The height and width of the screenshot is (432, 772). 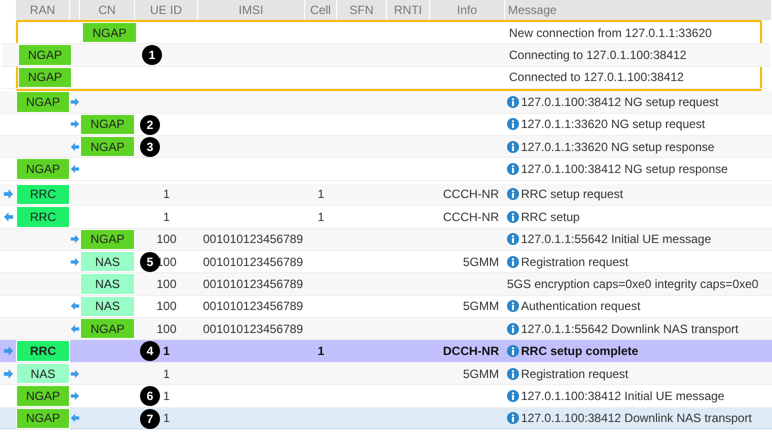 What do you see at coordinates (471, 351) in the screenshot?
I see `table-cell: DCCH-NR` at bounding box center [471, 351].